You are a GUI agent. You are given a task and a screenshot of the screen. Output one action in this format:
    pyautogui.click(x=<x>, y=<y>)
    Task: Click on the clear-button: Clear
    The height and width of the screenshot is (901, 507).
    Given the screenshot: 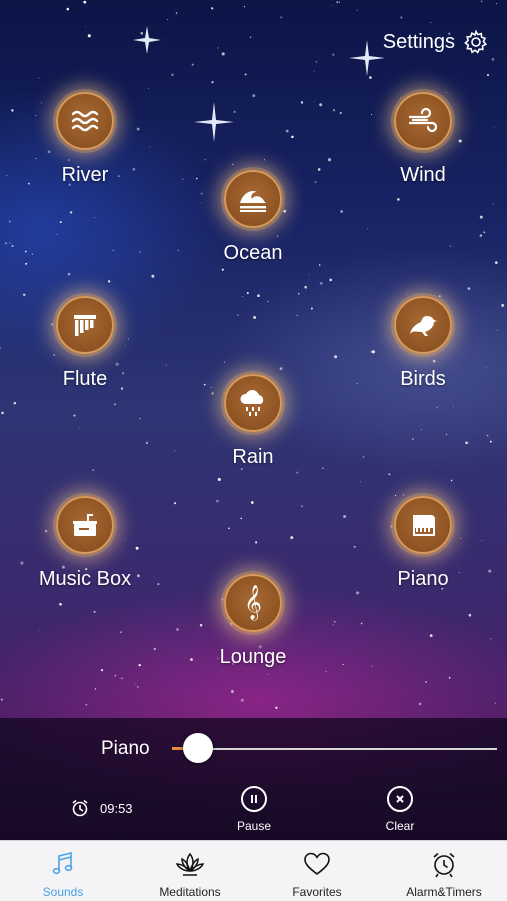 What is the action you would take?
    pyautogui.click(x=400, y=809)
    